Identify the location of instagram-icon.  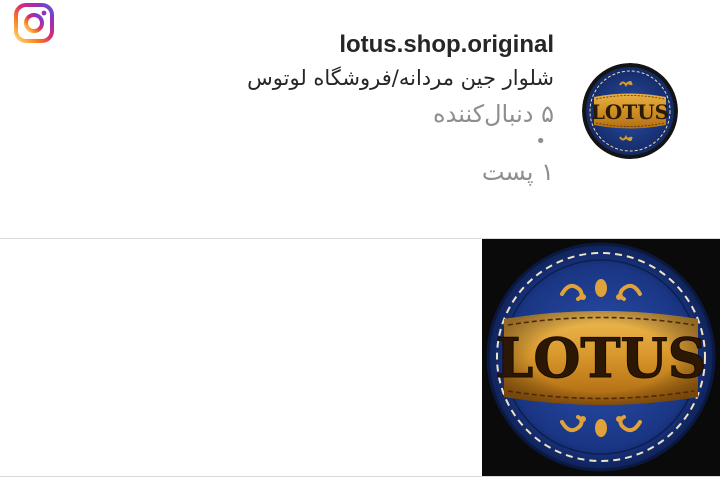
(34, 23).